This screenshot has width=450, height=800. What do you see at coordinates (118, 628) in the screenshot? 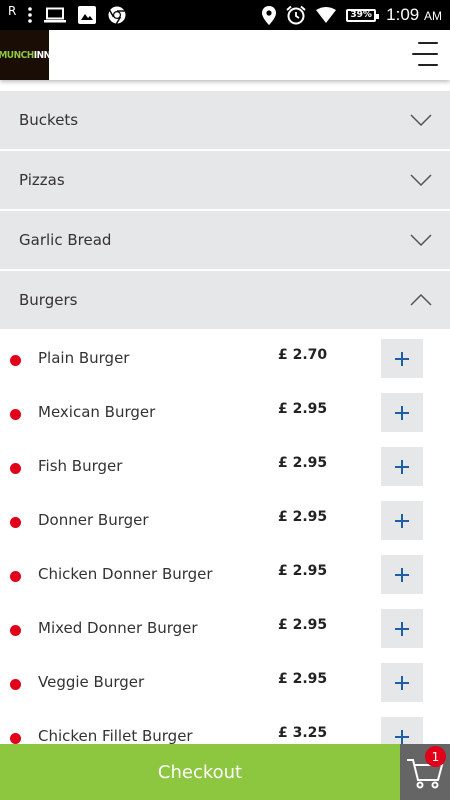
I see `item-name: Mixed Donner Burger` at bounding box center [118, 628].